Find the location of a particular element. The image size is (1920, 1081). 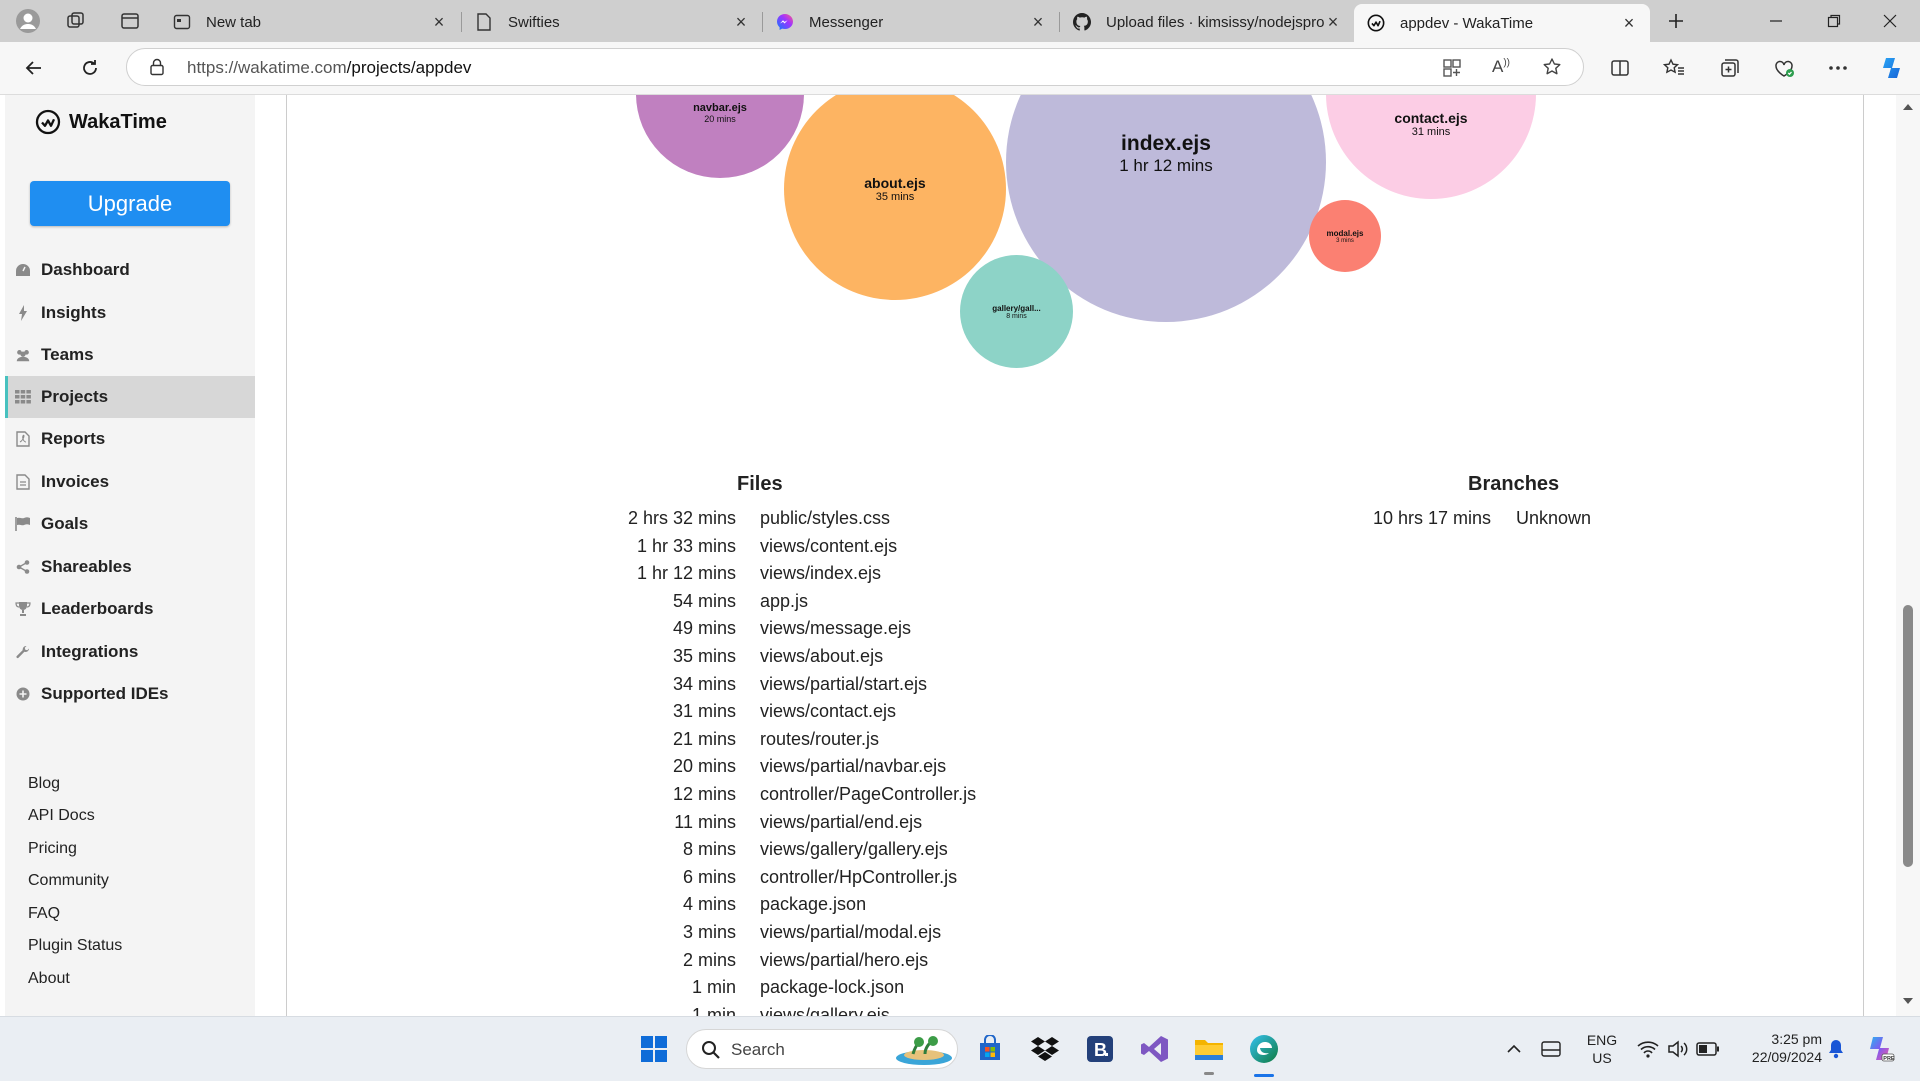

file-path: routes/router.js is located at coordinates (819, 739).